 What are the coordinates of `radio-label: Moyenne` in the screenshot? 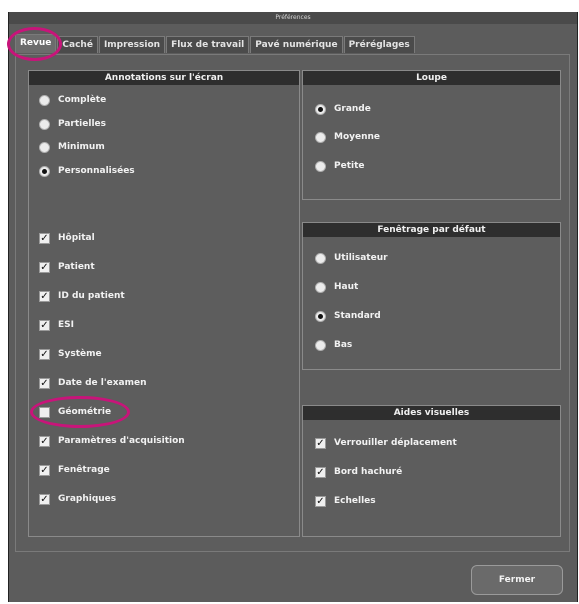 It's located at (357, 137).